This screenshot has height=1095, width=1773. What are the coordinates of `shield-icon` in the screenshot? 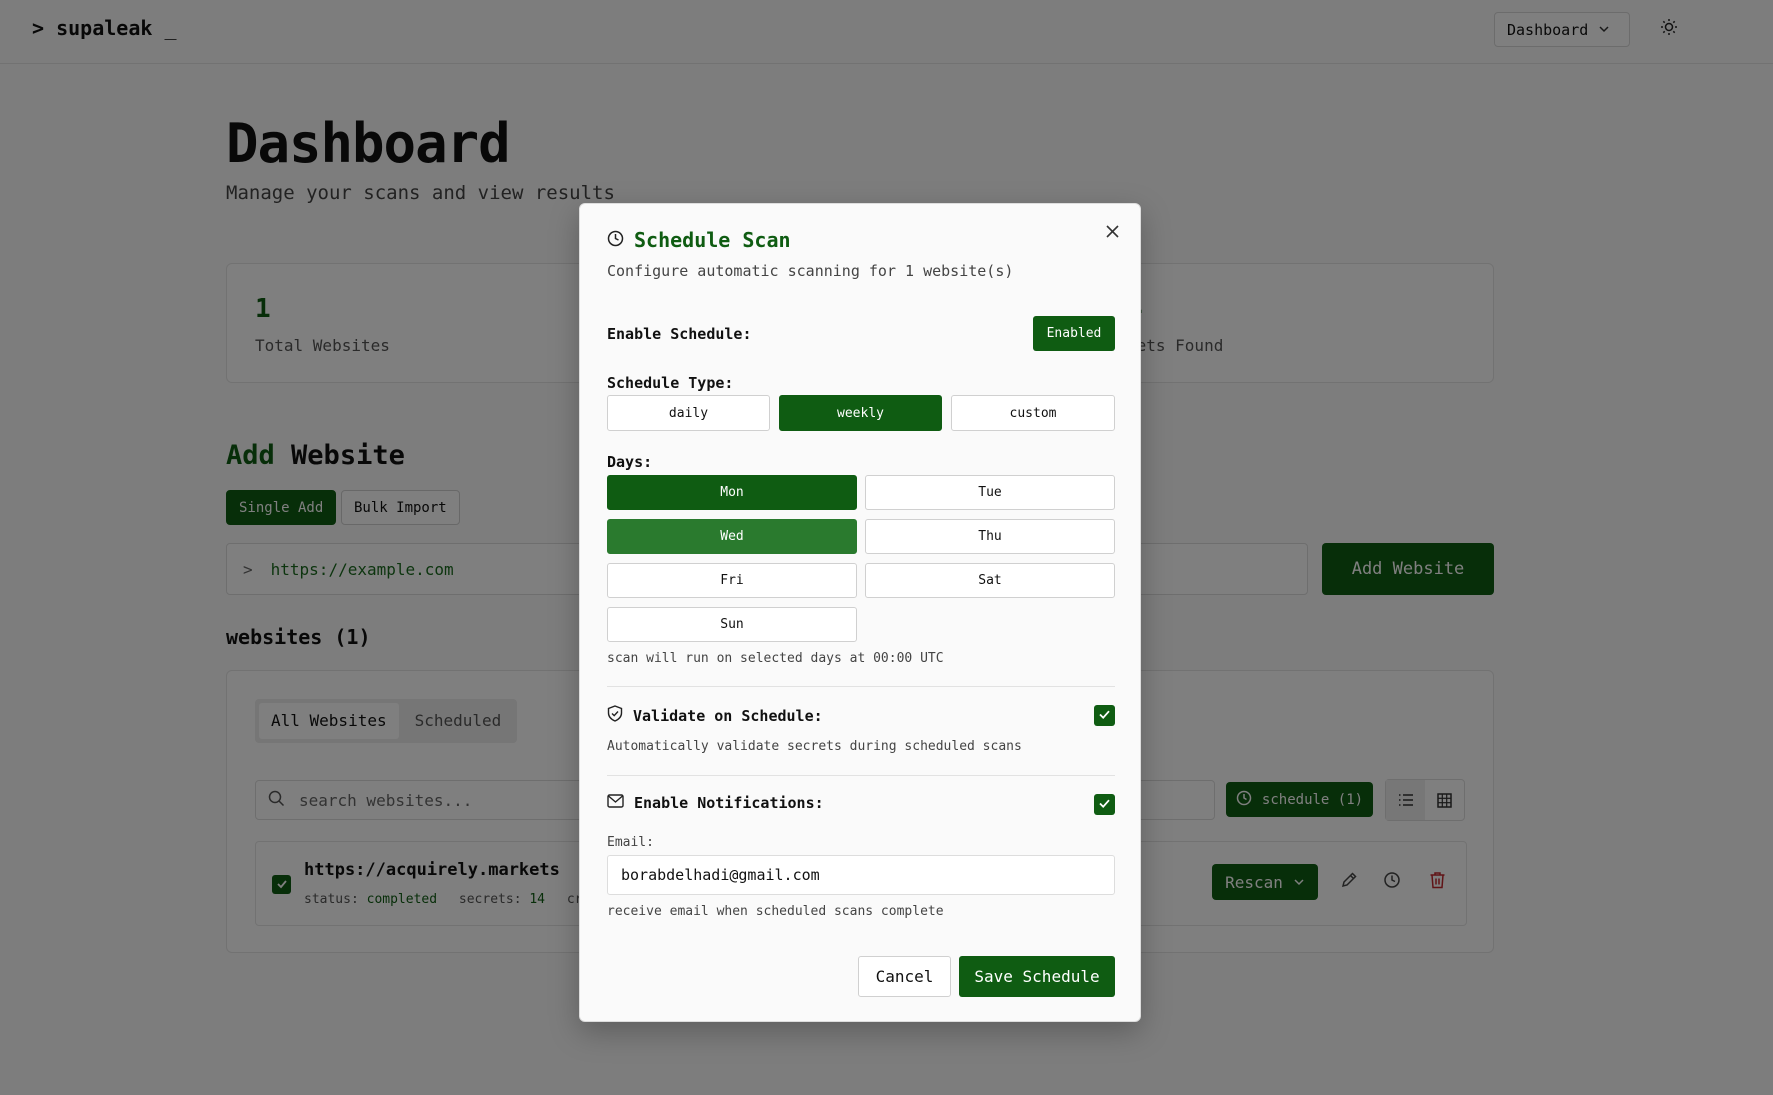 It's located at (615, 715).